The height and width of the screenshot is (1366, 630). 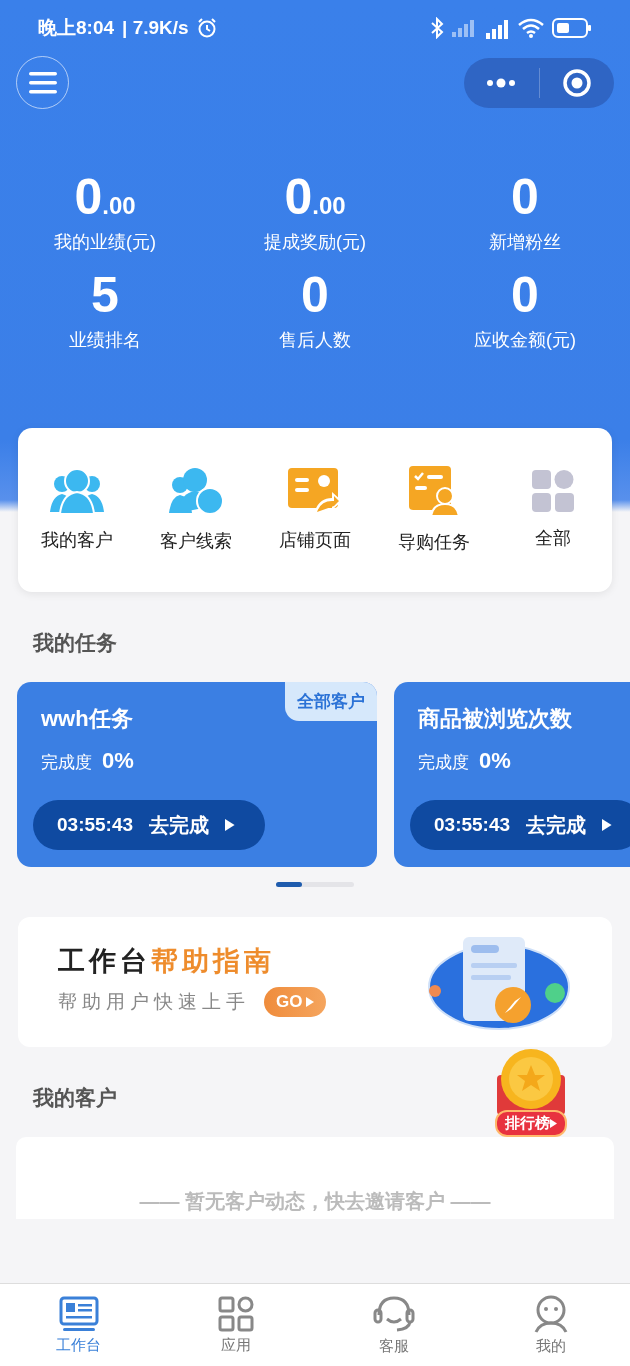 What do you see at coordinates (77, 491) in the screenshot?
I see `people-icon` at bounding box center [77, 491].